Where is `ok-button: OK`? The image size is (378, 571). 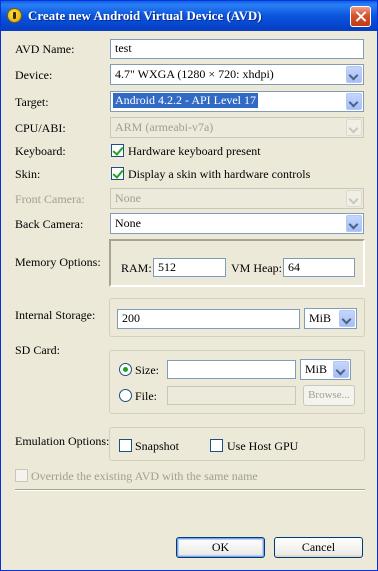 ok-button: OK is located at coordinates (220, 547).